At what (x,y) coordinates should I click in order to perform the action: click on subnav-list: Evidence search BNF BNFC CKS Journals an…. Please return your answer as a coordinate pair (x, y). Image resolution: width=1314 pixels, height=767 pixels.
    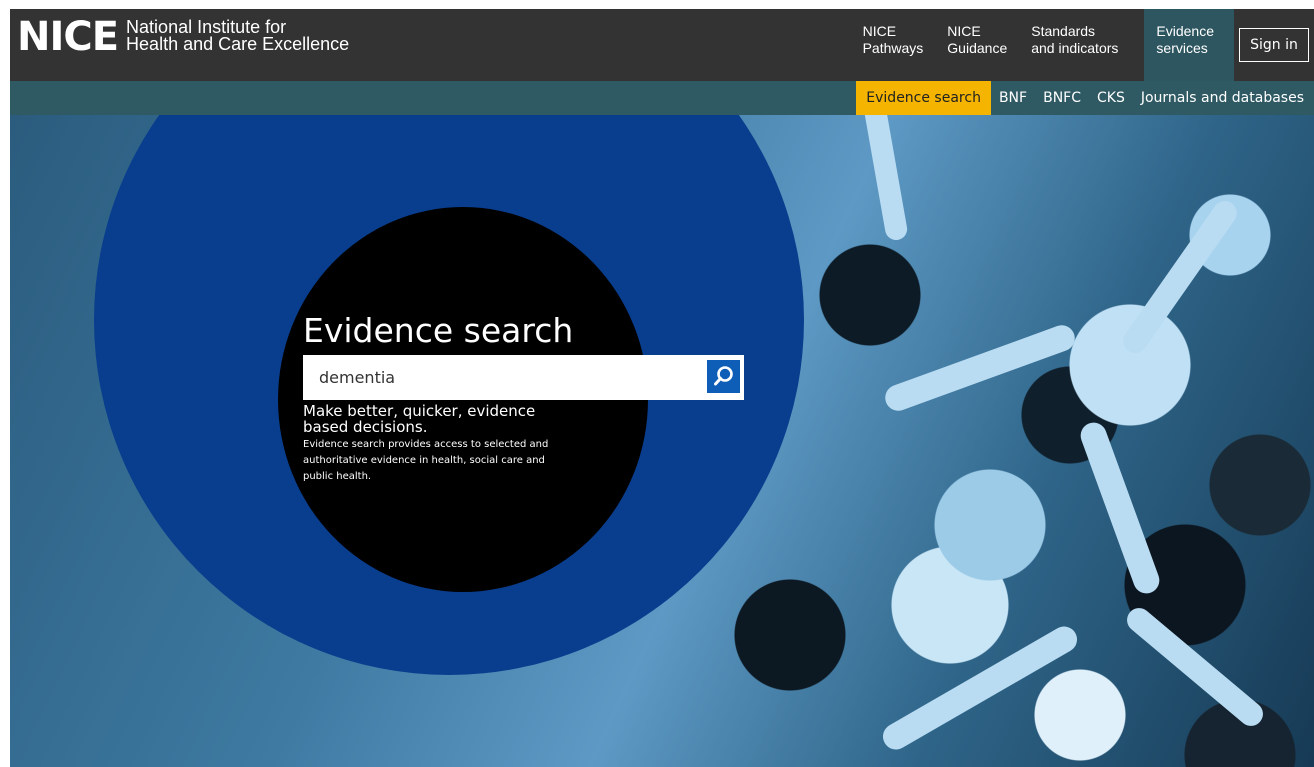
    Looking at the image, I should click on (1085, 98).